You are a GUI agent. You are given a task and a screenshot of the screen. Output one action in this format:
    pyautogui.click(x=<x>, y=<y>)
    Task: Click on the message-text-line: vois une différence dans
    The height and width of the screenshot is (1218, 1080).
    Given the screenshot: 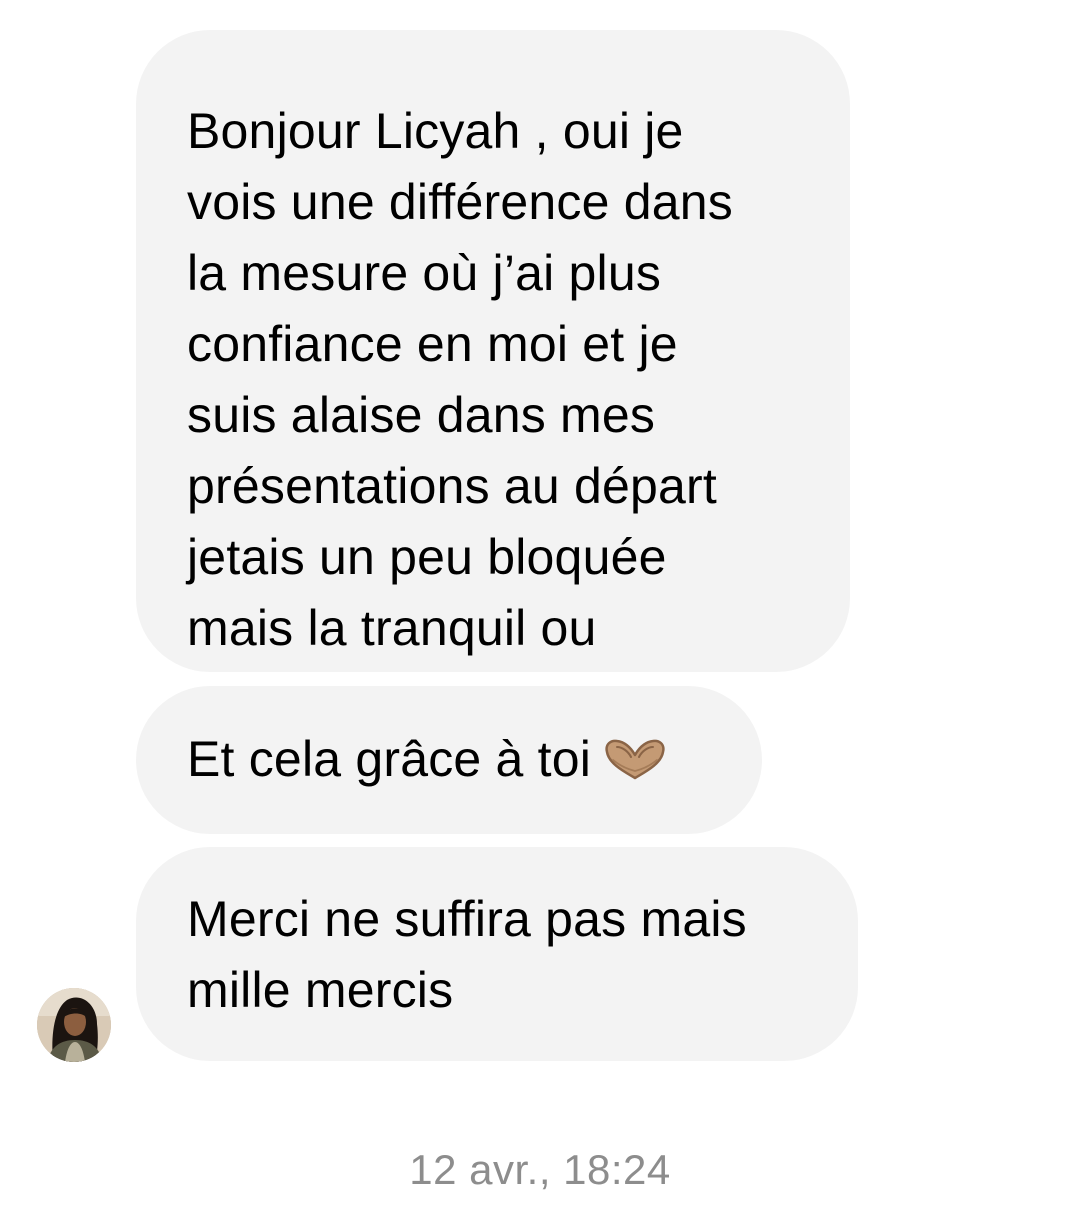 What is the action you would take?
    pyautogui.click(x=460, y=202)
    